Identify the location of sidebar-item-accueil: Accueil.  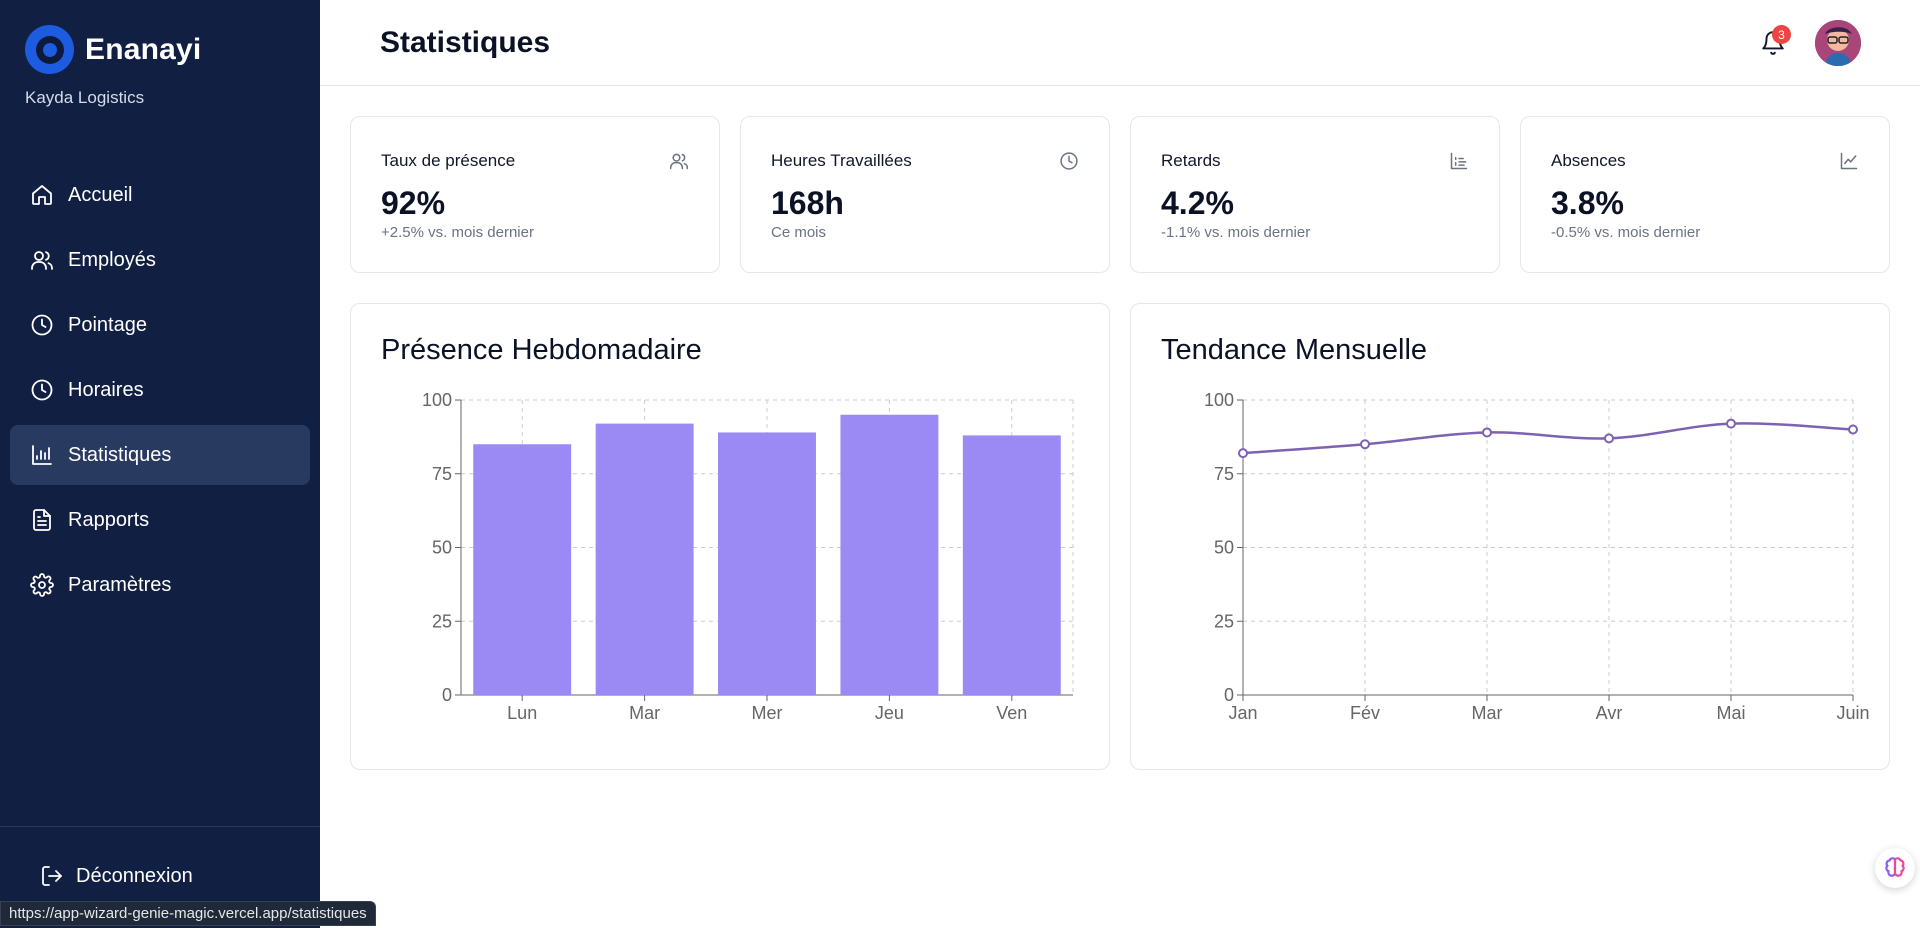
(160, 195).